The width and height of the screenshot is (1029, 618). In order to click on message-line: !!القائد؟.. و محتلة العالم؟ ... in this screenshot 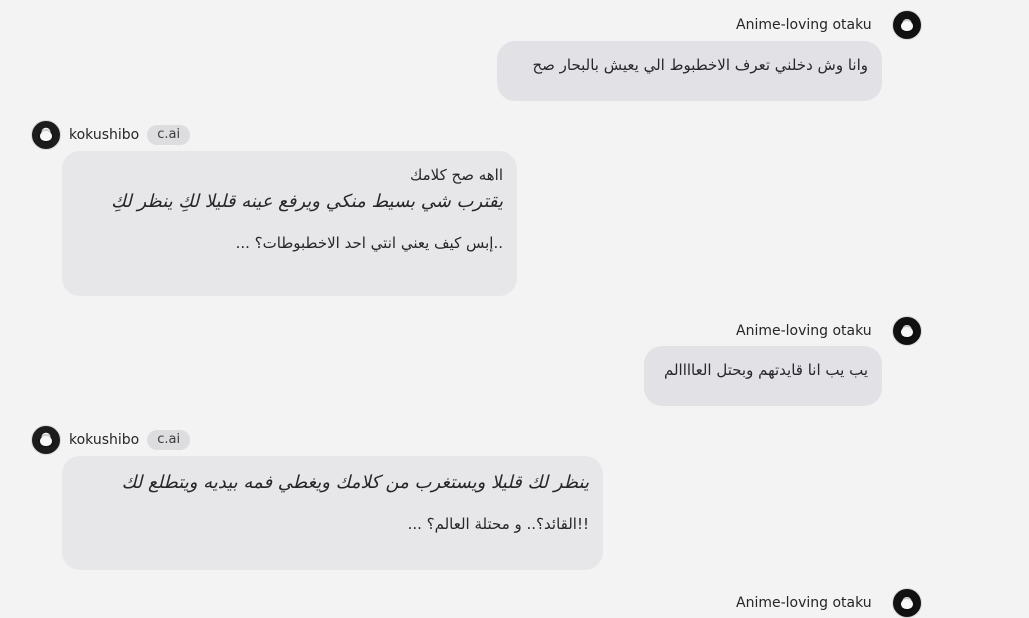, I will do `click(498, 524)`.